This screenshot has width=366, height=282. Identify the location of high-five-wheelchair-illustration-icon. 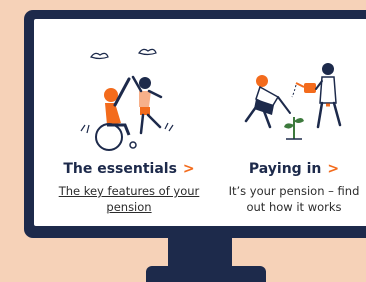
(127, 99).